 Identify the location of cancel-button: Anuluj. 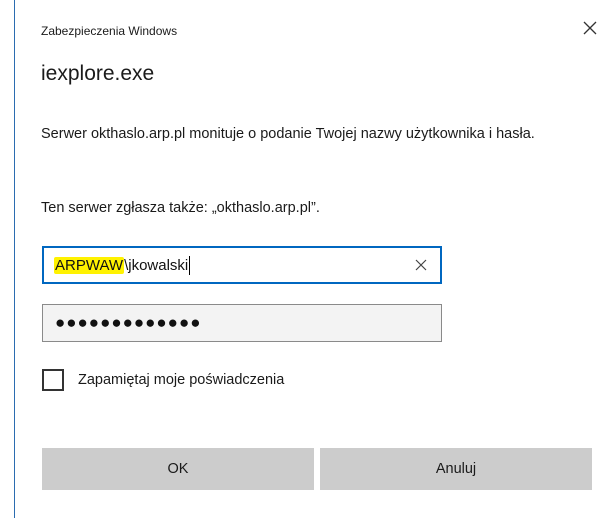
(456, 469).